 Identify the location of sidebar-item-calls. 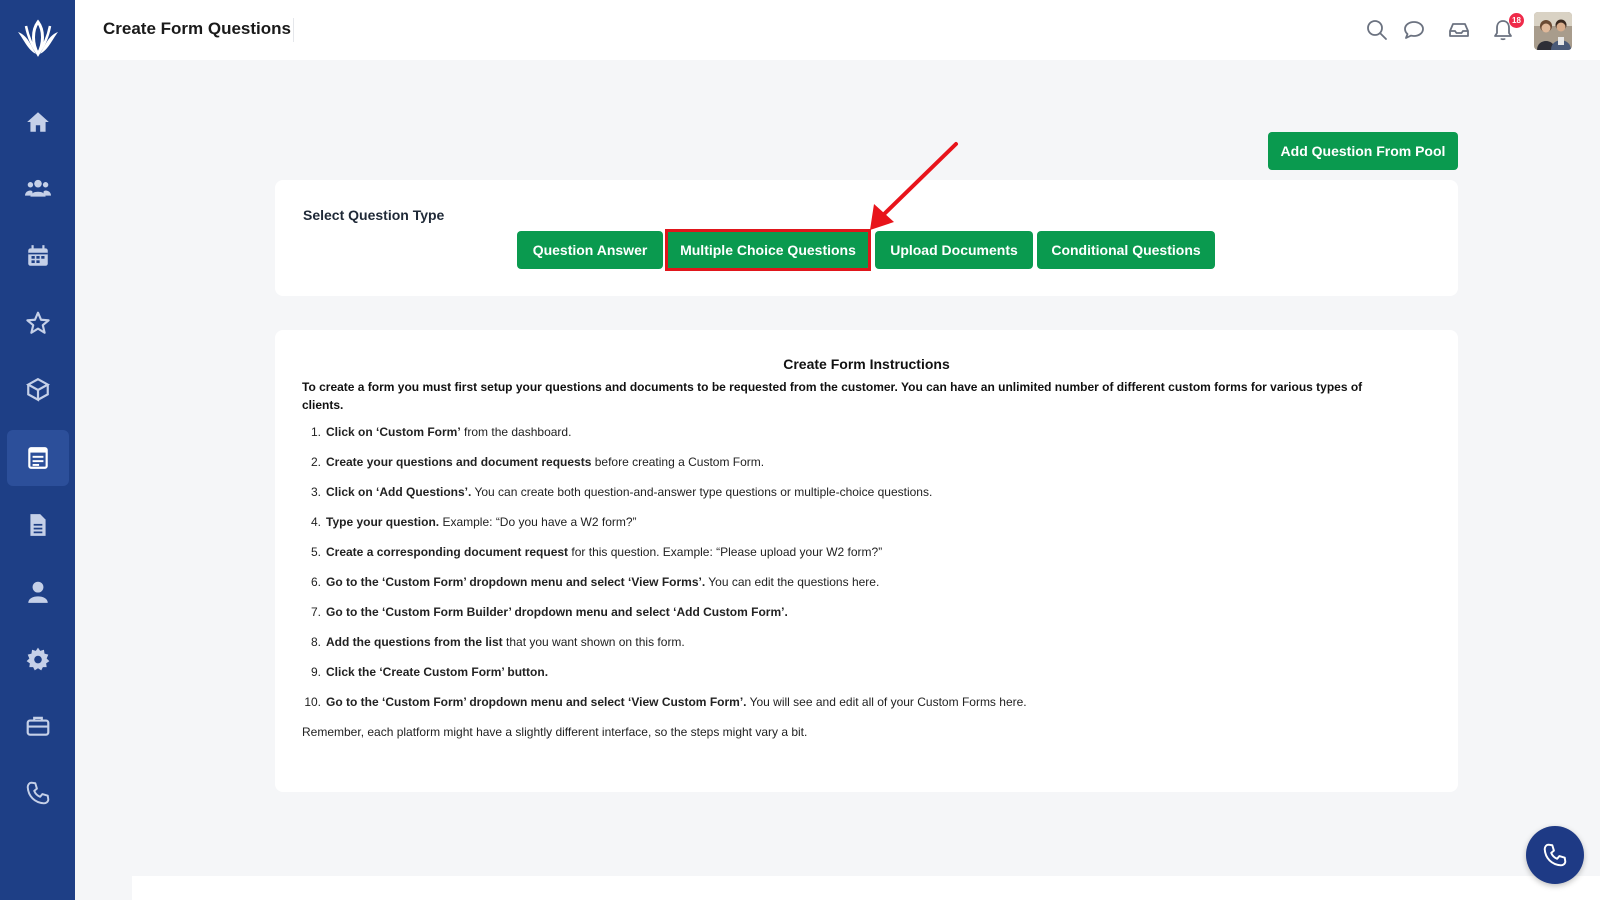
(38, 793).